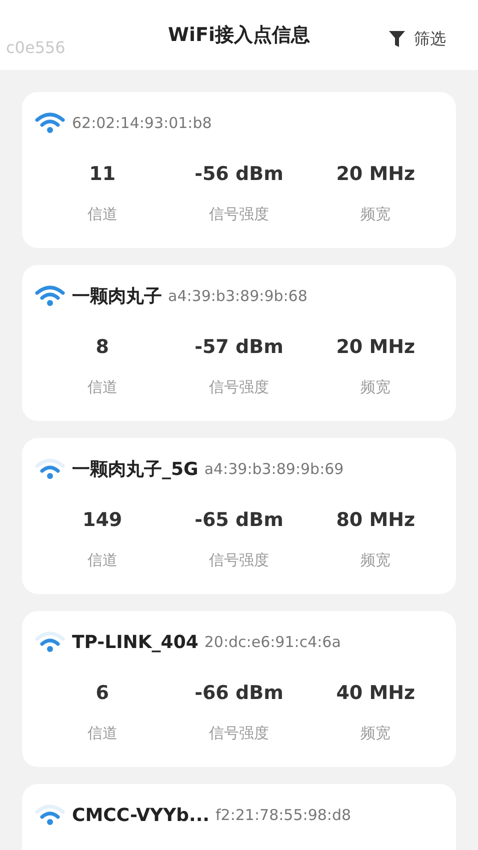  I want to click on stat-value: 6, so click(102, 693).